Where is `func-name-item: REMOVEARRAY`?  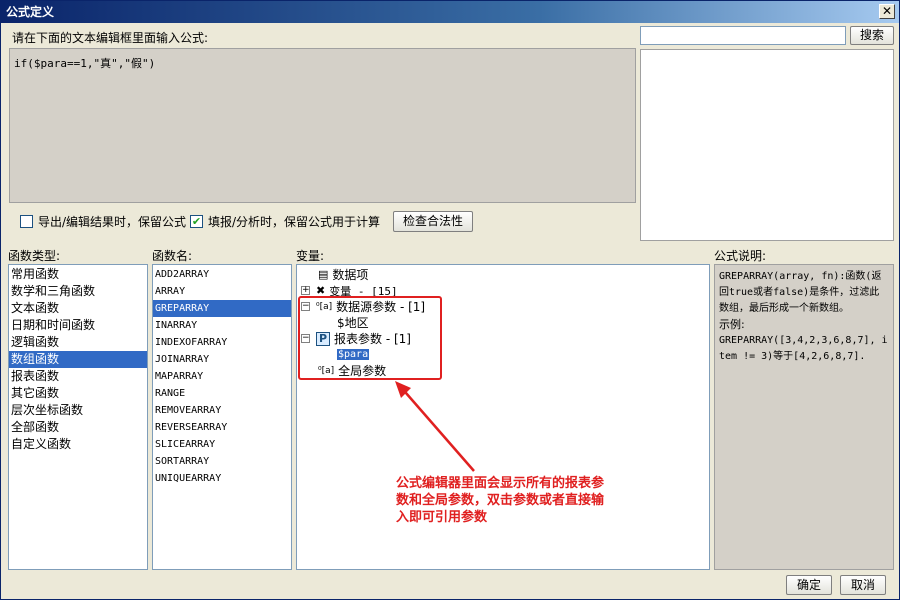
func-name-item: REMOVEARRAY is located at coordinates (222, 410).